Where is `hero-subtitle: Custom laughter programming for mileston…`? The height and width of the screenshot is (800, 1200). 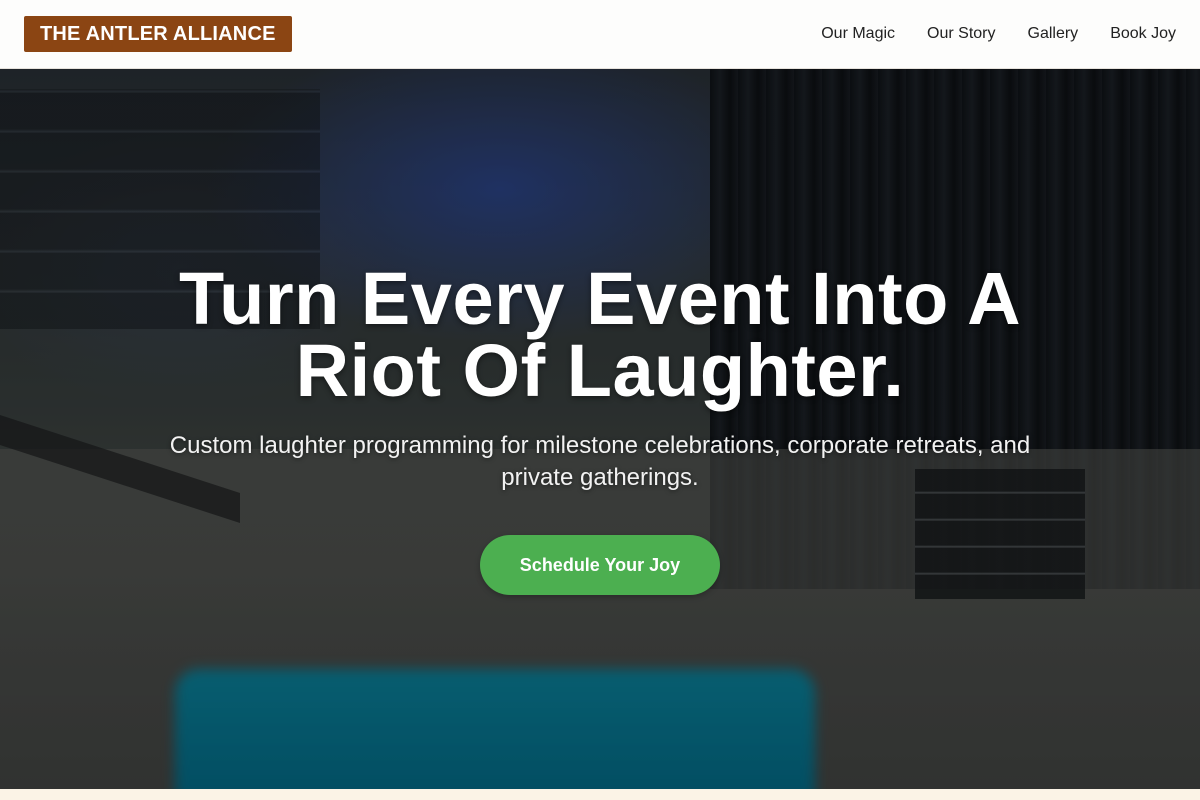
hero-subtitle: Custom laughter programming for mileston… is located at coordinates (600, 461).